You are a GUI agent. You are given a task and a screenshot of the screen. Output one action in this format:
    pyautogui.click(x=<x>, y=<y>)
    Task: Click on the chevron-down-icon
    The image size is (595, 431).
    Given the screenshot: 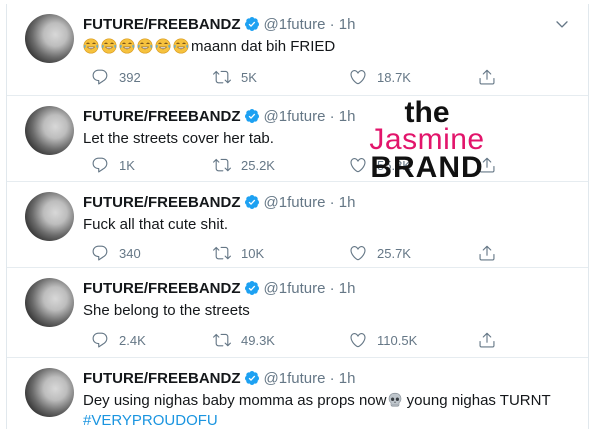 What is the action you would take?
    pyautogui.click(x=562, y=24)
    